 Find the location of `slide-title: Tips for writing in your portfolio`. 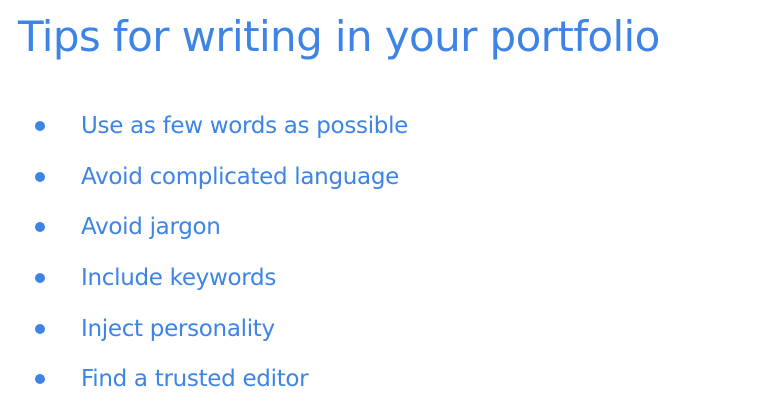

slide-title: Tips for writing in your portfolio is located at coordinates (339, 36).